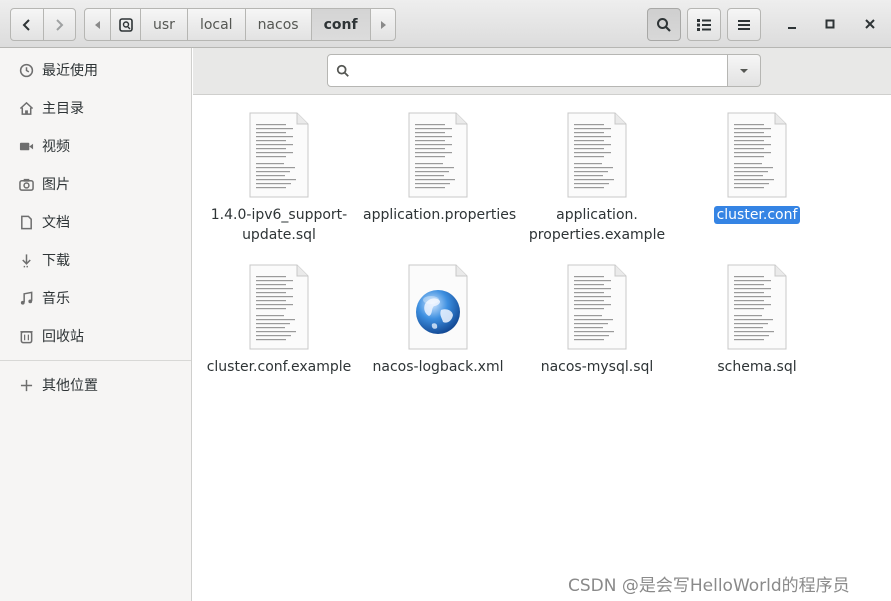  What do you see at coordinates (340, 24) in the screenshot?
I see `path-segment-conf: conf` at bounding box center [340, 24].